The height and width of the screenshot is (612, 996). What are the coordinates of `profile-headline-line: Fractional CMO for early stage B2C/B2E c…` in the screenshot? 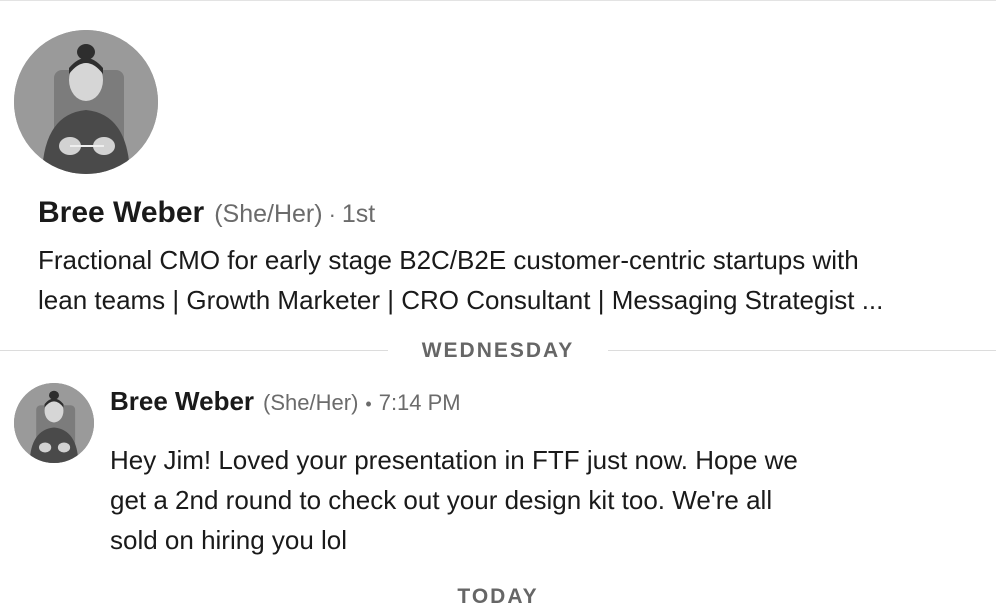 It's located at (448, 260).